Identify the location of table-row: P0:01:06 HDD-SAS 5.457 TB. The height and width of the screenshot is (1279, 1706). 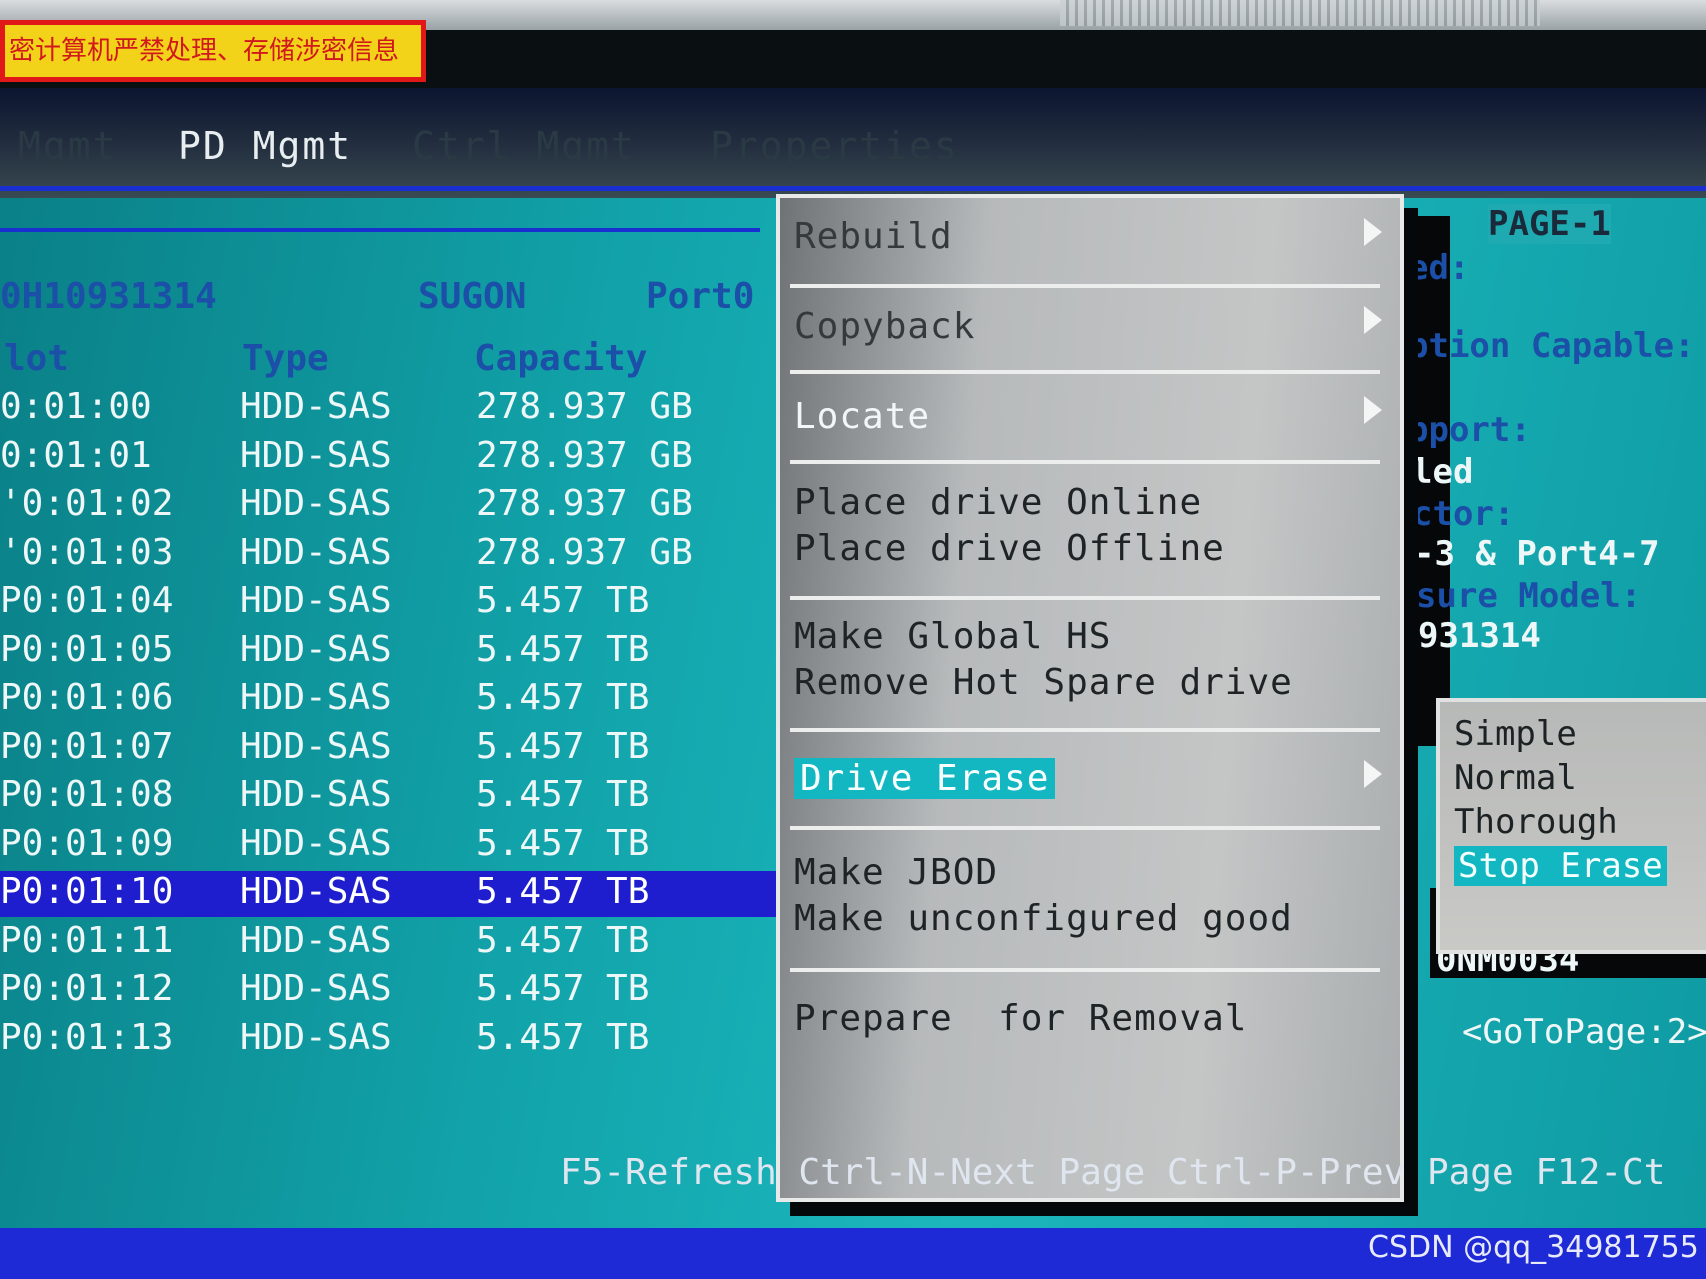
(400, 700).